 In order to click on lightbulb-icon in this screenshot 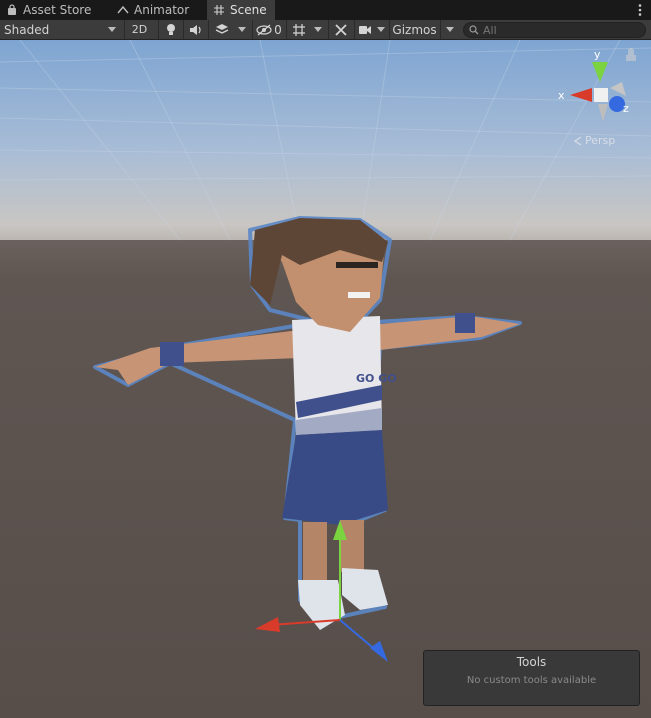, I will do `click(170, 29)`.